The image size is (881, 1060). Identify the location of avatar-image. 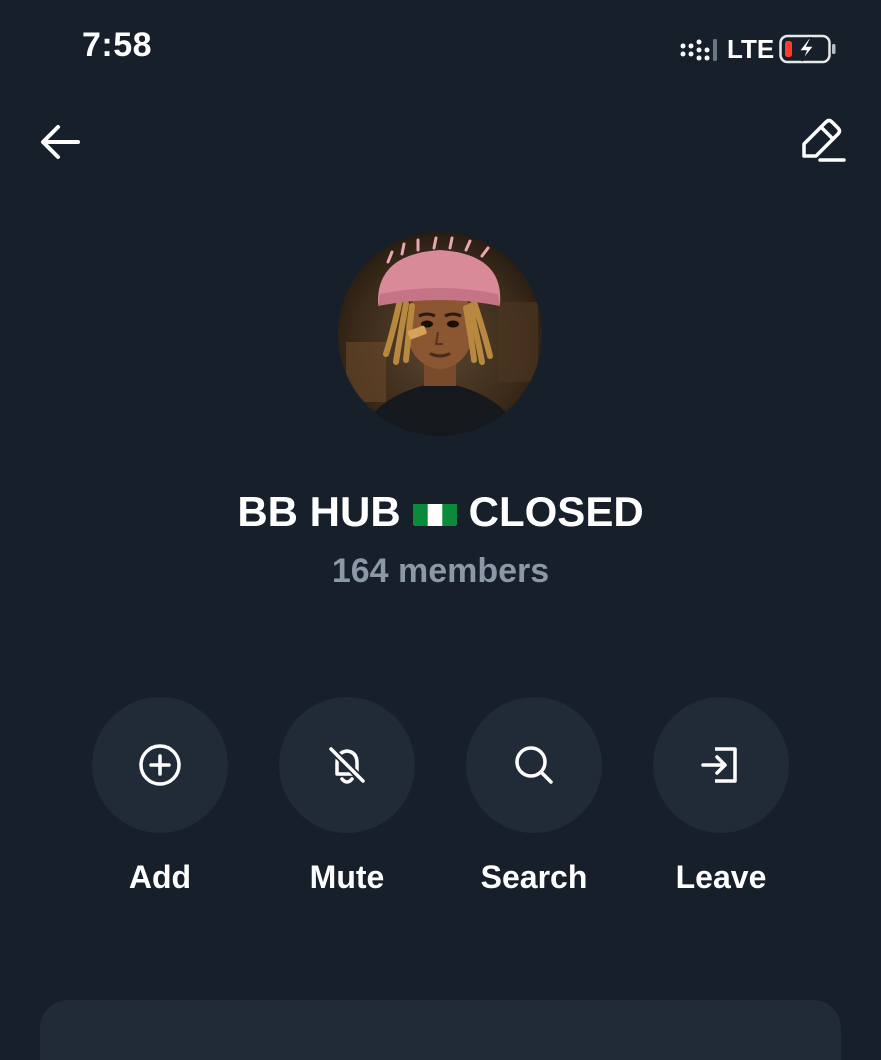
(440, 334).